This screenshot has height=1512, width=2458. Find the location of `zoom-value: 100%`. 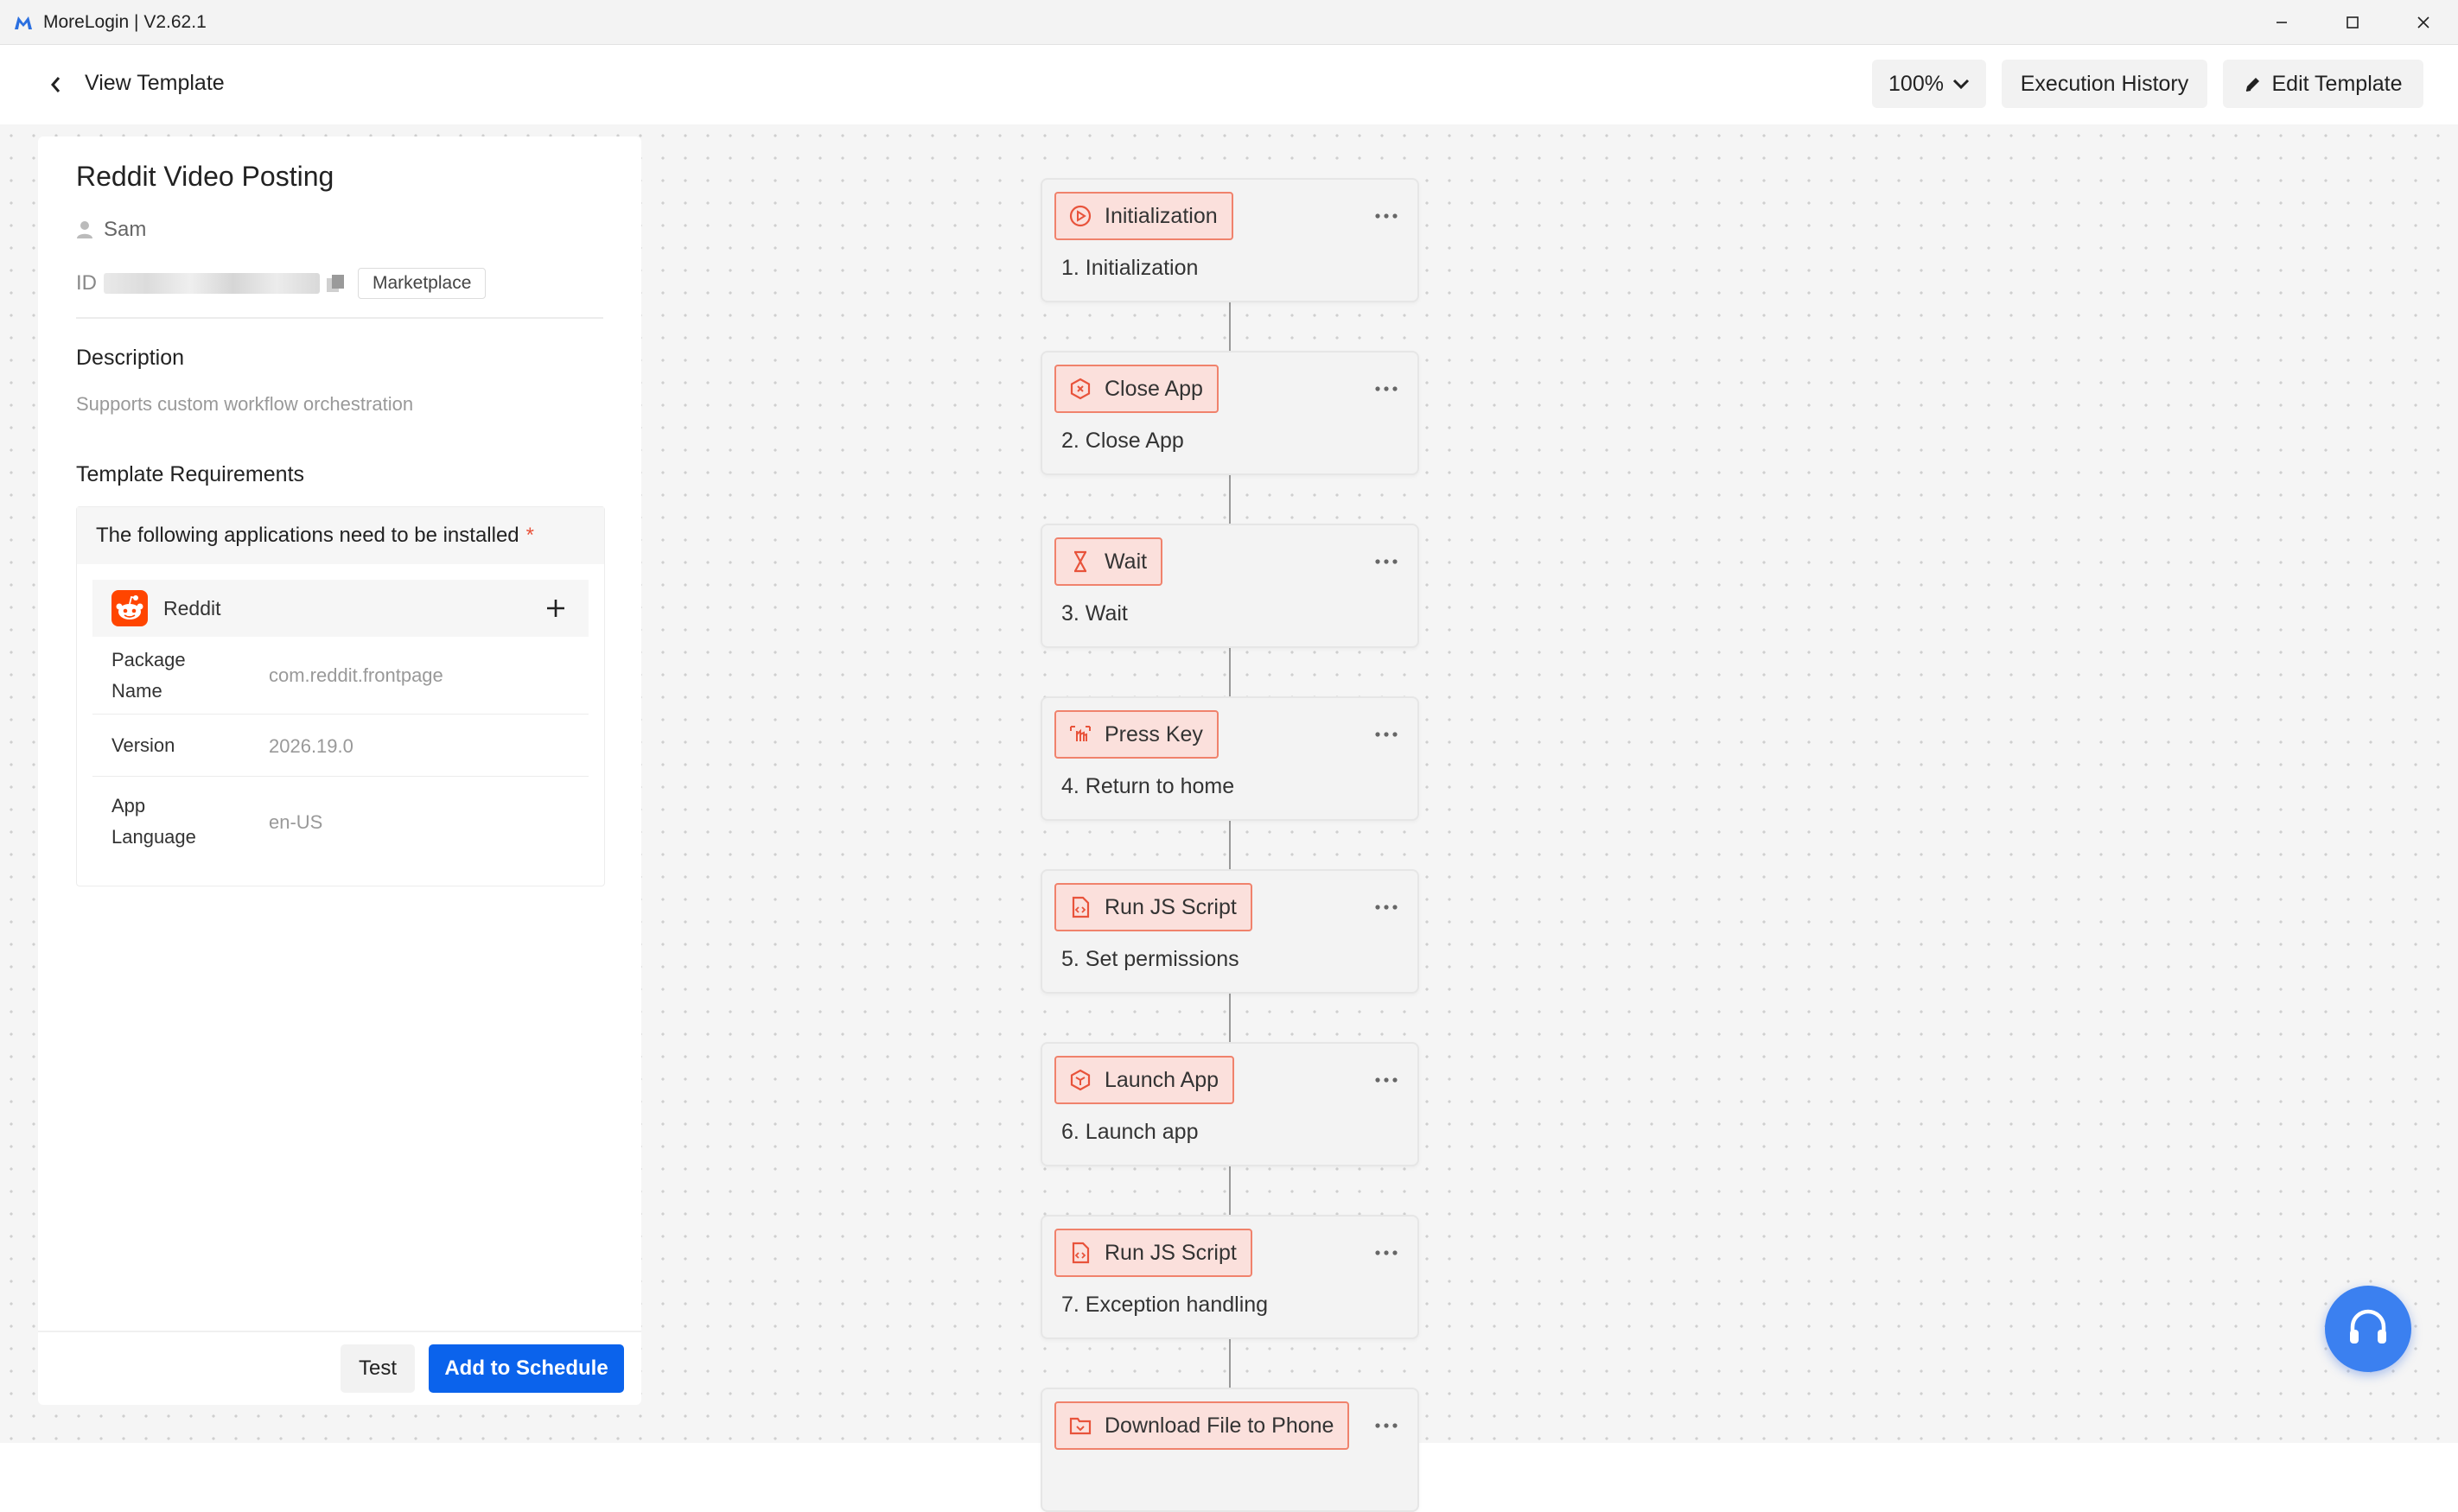

zoom-value: 100% is located at coordinates (1916, 83).